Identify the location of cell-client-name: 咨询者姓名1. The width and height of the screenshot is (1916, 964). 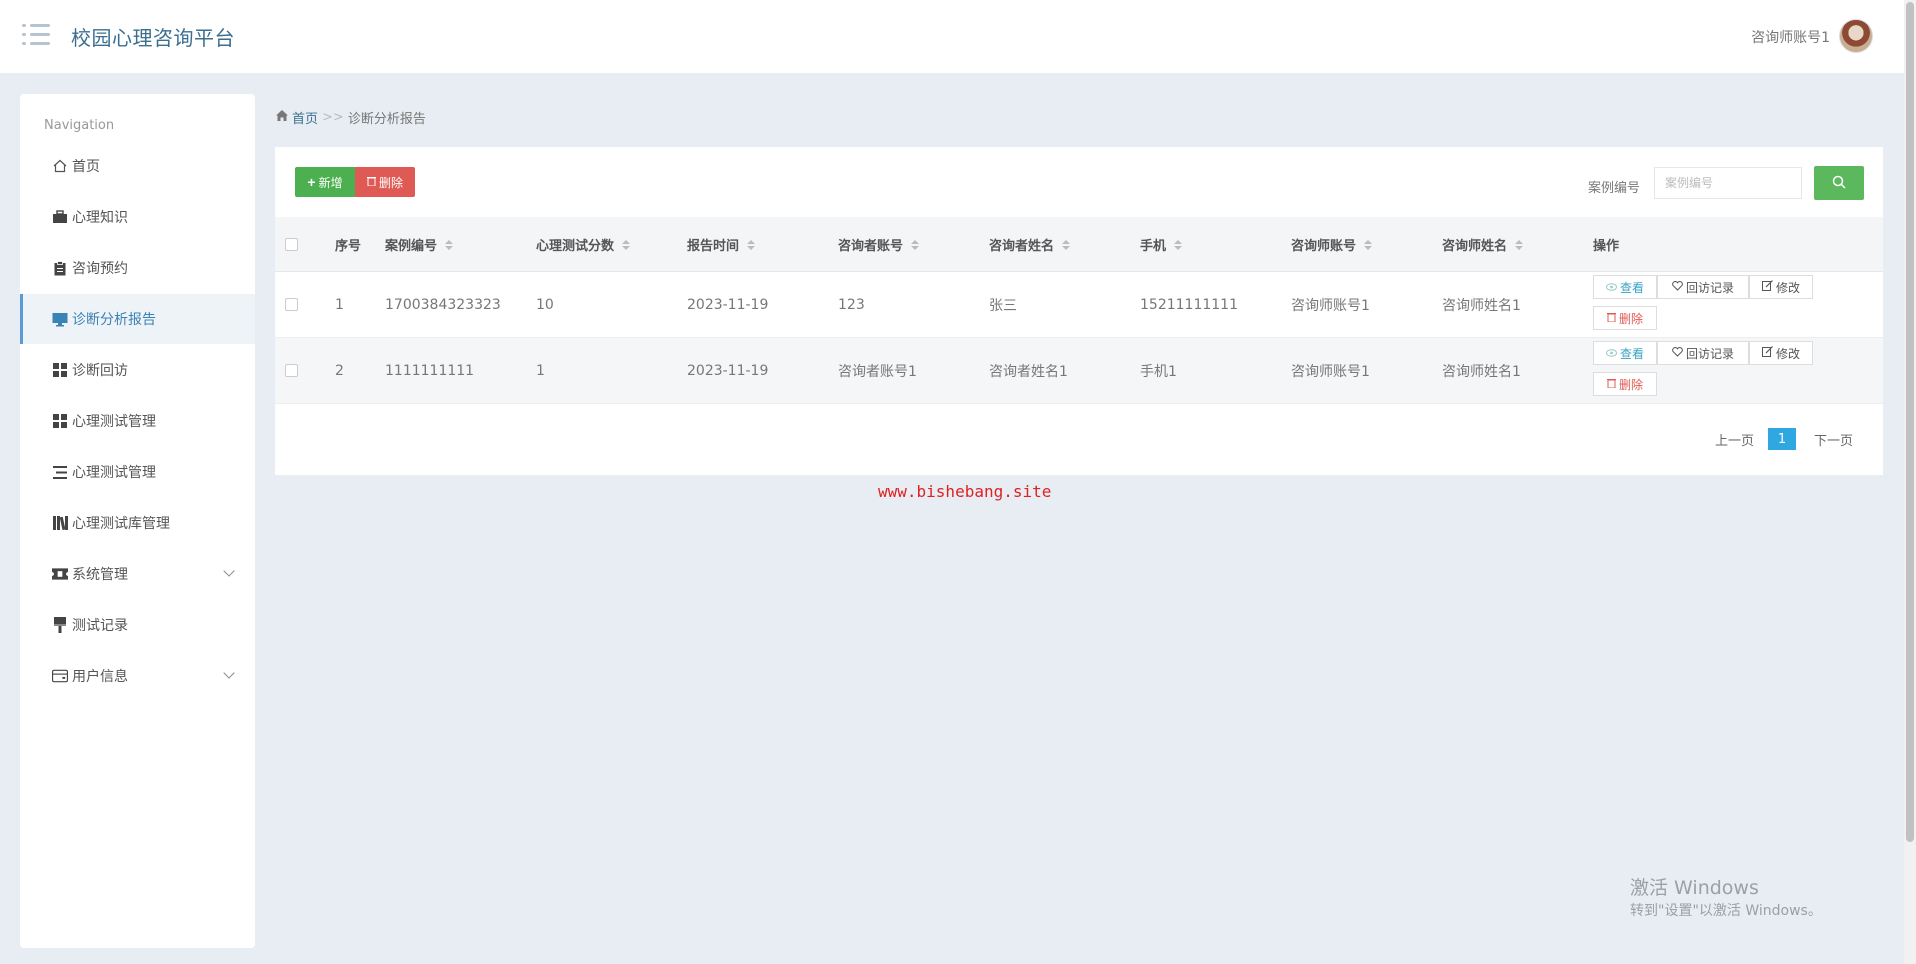
(1028, 372).